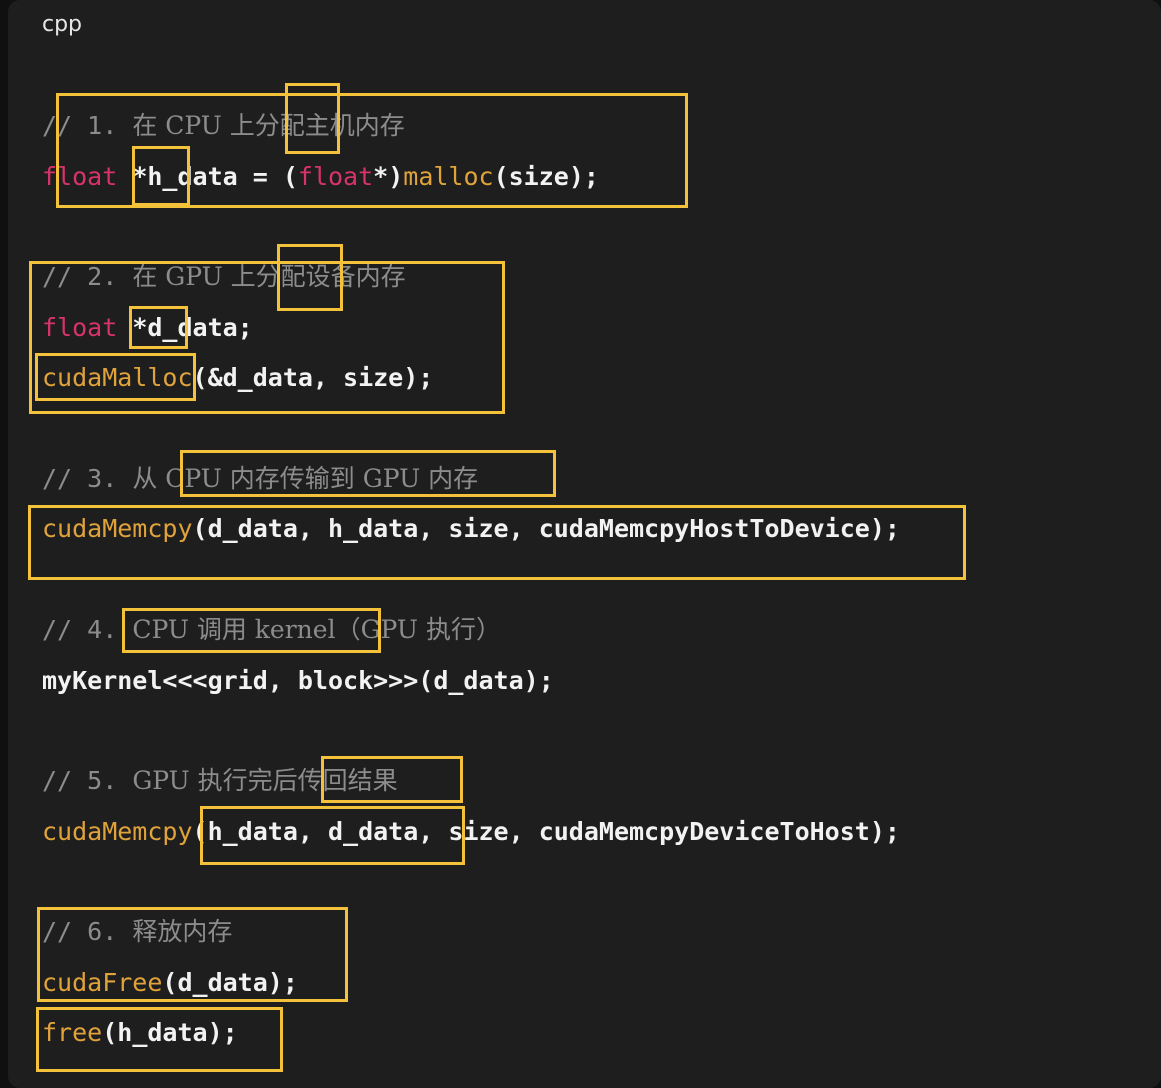  Describe the element at coordinates (87, 629) in the screenshot. I see `comment-prefix: // 4.` at that location.